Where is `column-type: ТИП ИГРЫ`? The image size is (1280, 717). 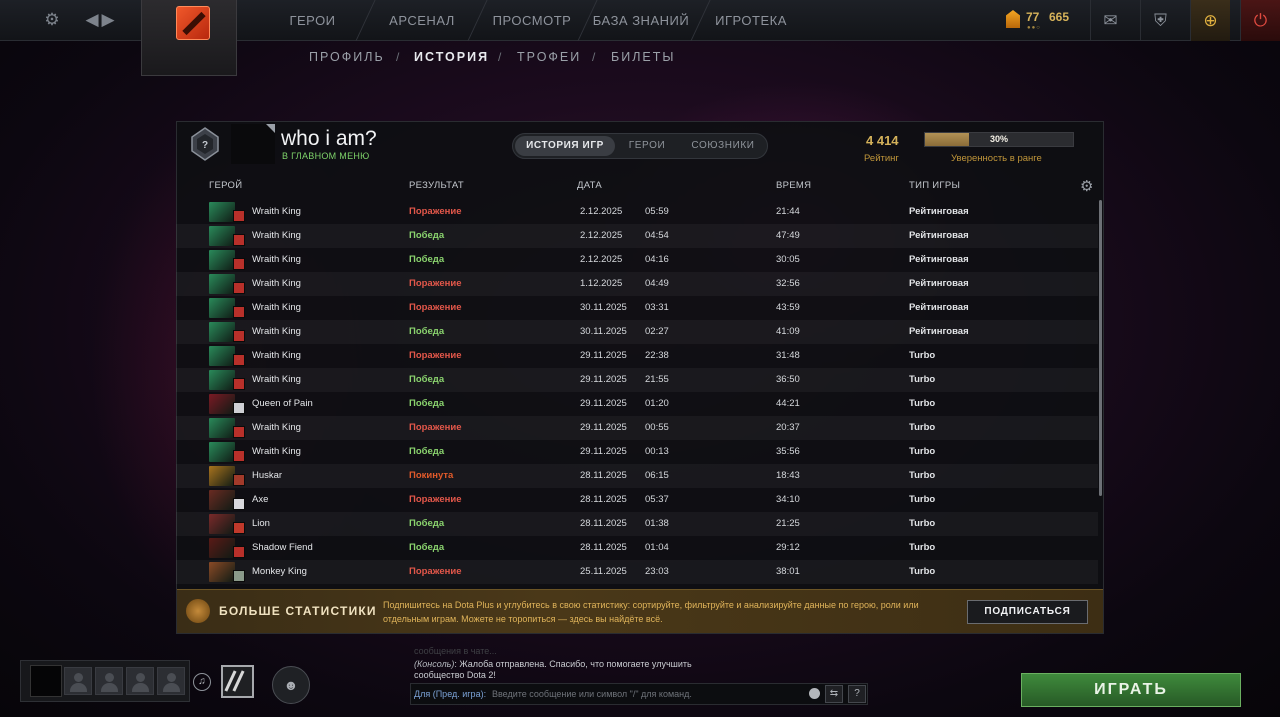 column-type: ТИП ИГРЫ is located at coordinates (934, 185).